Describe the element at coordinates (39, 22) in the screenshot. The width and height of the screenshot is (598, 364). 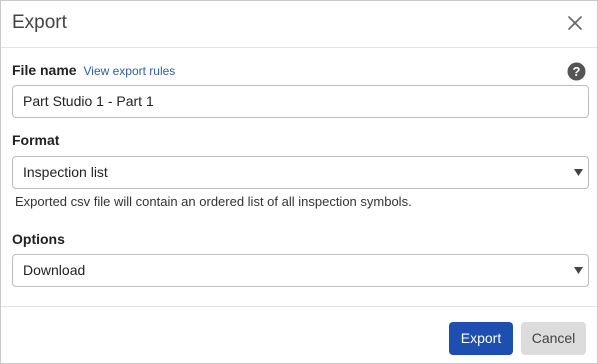
I see `dialog-title: Export` at that location.